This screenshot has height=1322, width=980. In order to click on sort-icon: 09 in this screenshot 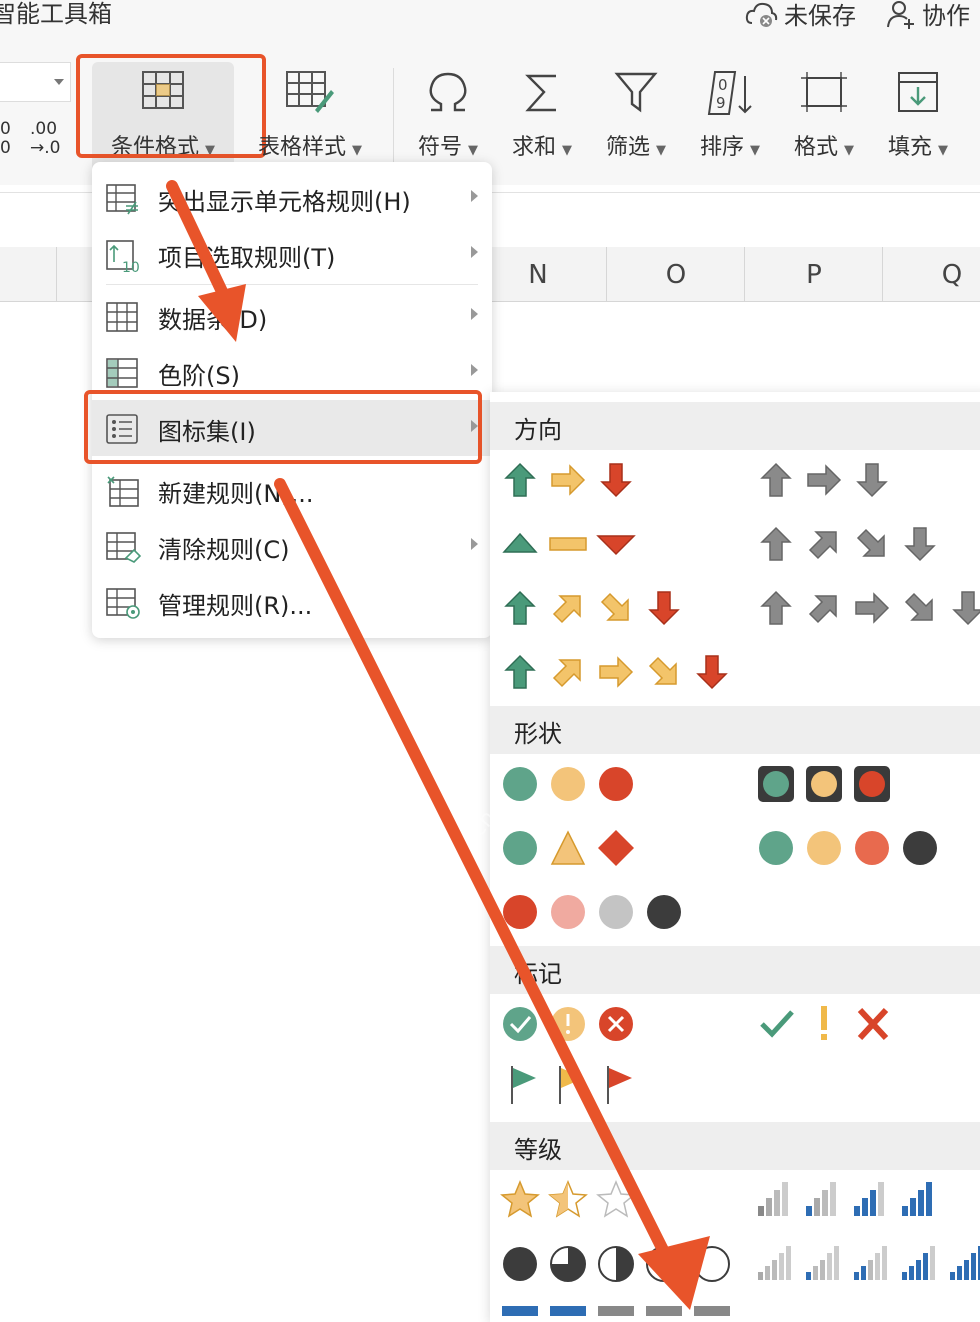, I will do `click(729, 93)`.